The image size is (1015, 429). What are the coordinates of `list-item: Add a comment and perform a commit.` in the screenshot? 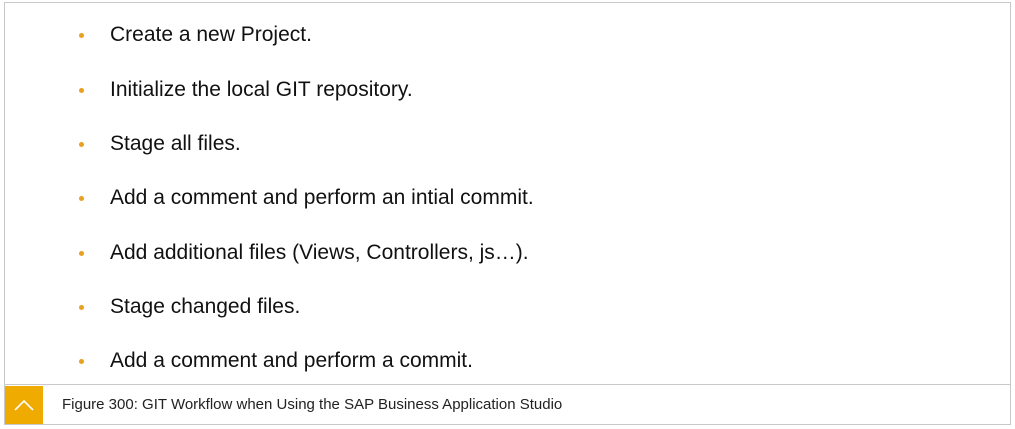 It's located at (276, 361).